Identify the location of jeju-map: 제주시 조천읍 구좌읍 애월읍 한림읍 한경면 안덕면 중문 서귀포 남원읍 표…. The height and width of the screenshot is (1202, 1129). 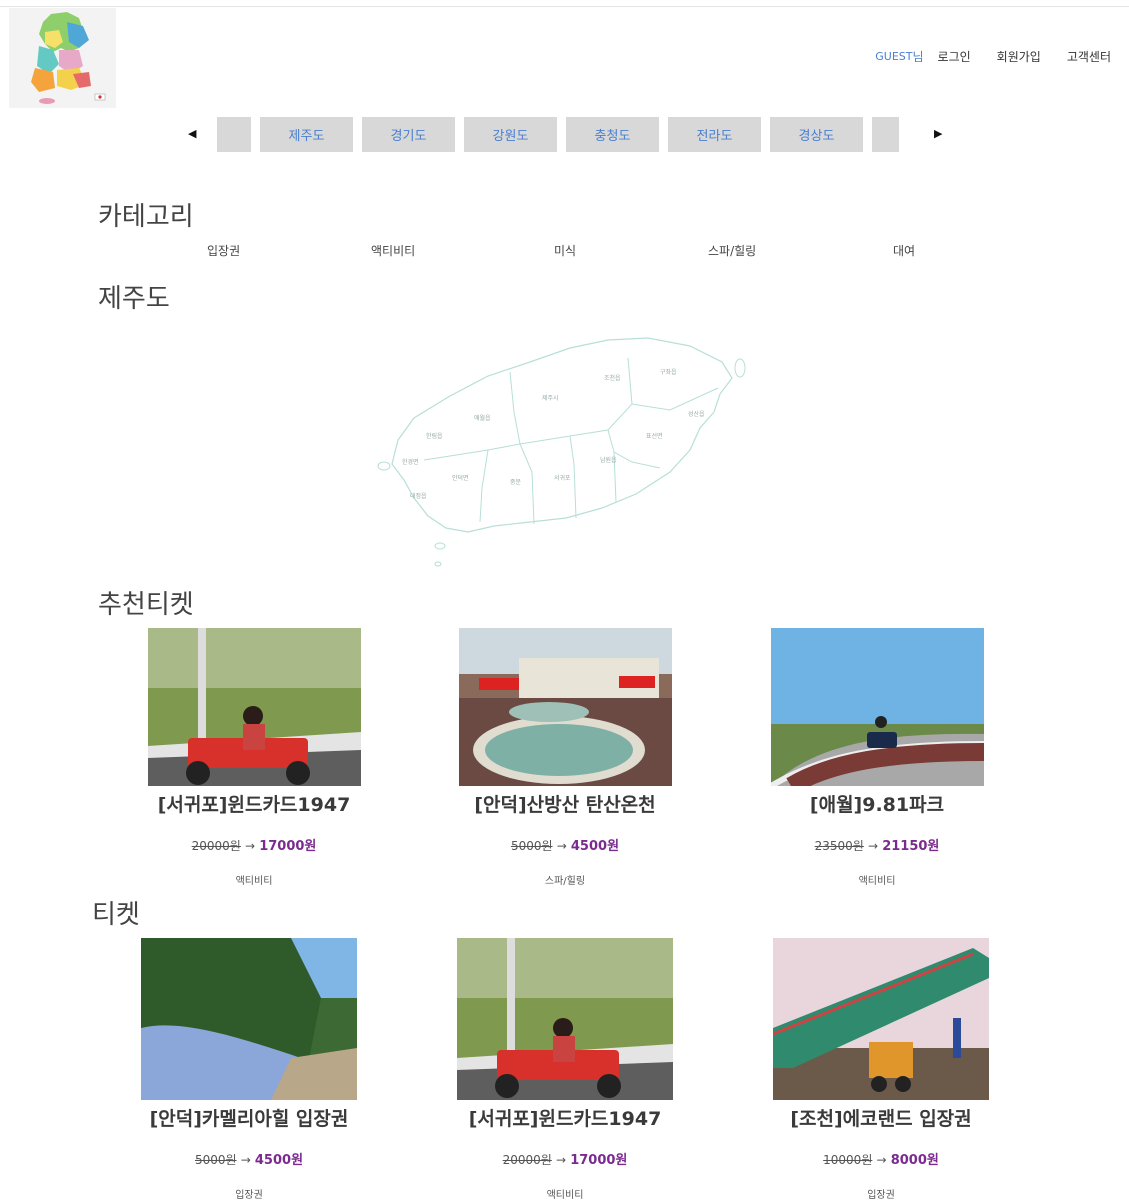
(565, 452).